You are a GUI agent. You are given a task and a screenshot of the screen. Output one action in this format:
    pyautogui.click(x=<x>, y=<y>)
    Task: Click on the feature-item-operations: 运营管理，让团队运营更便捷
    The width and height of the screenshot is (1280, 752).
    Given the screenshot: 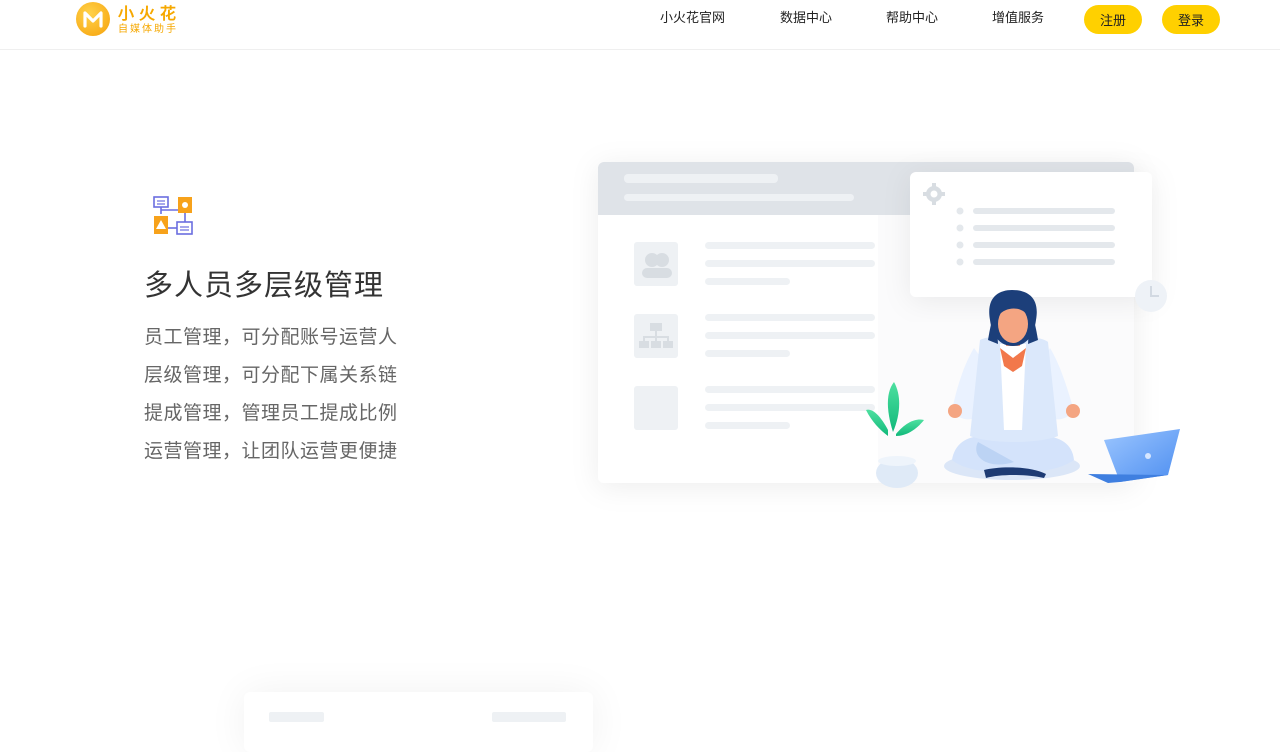 What is the action you would take?
    pyautogui.click(x=271, y=451)
    